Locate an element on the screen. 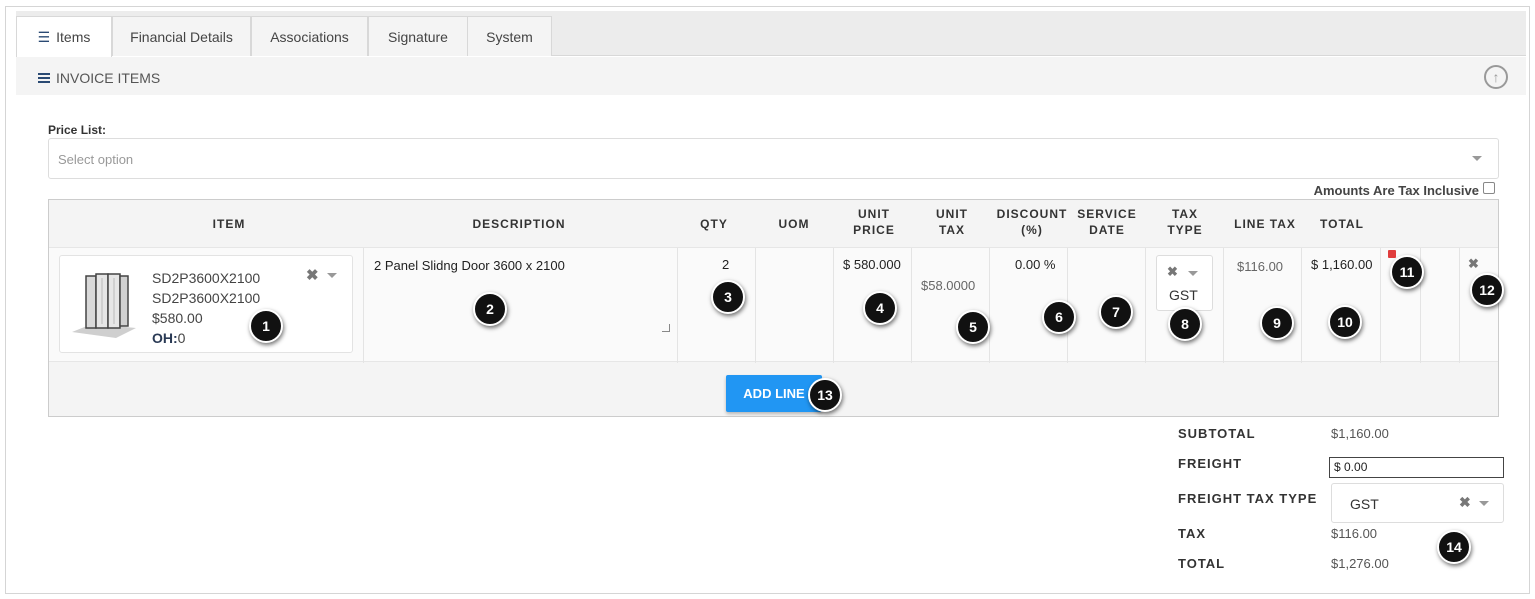  item-code: SD2P3600X2100 is located at coordinates (206, 278).